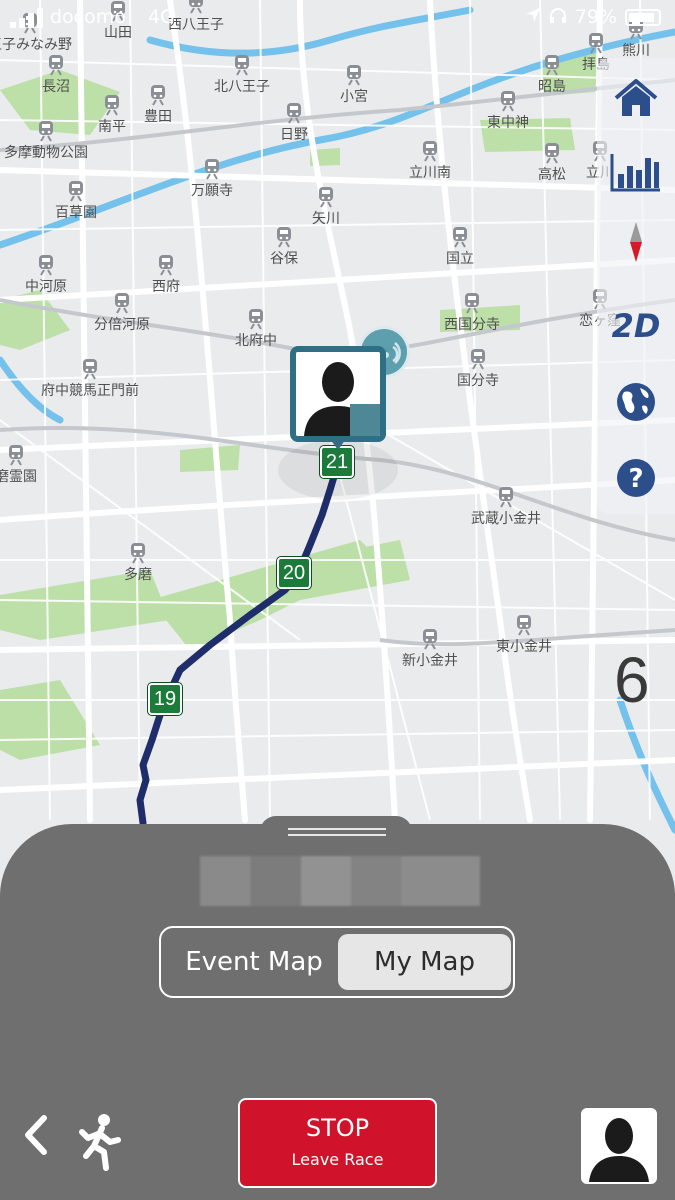  Describe the element at coordinates (595, 17) in the screenshot. I see `battery-percentage: 79%` at that location.